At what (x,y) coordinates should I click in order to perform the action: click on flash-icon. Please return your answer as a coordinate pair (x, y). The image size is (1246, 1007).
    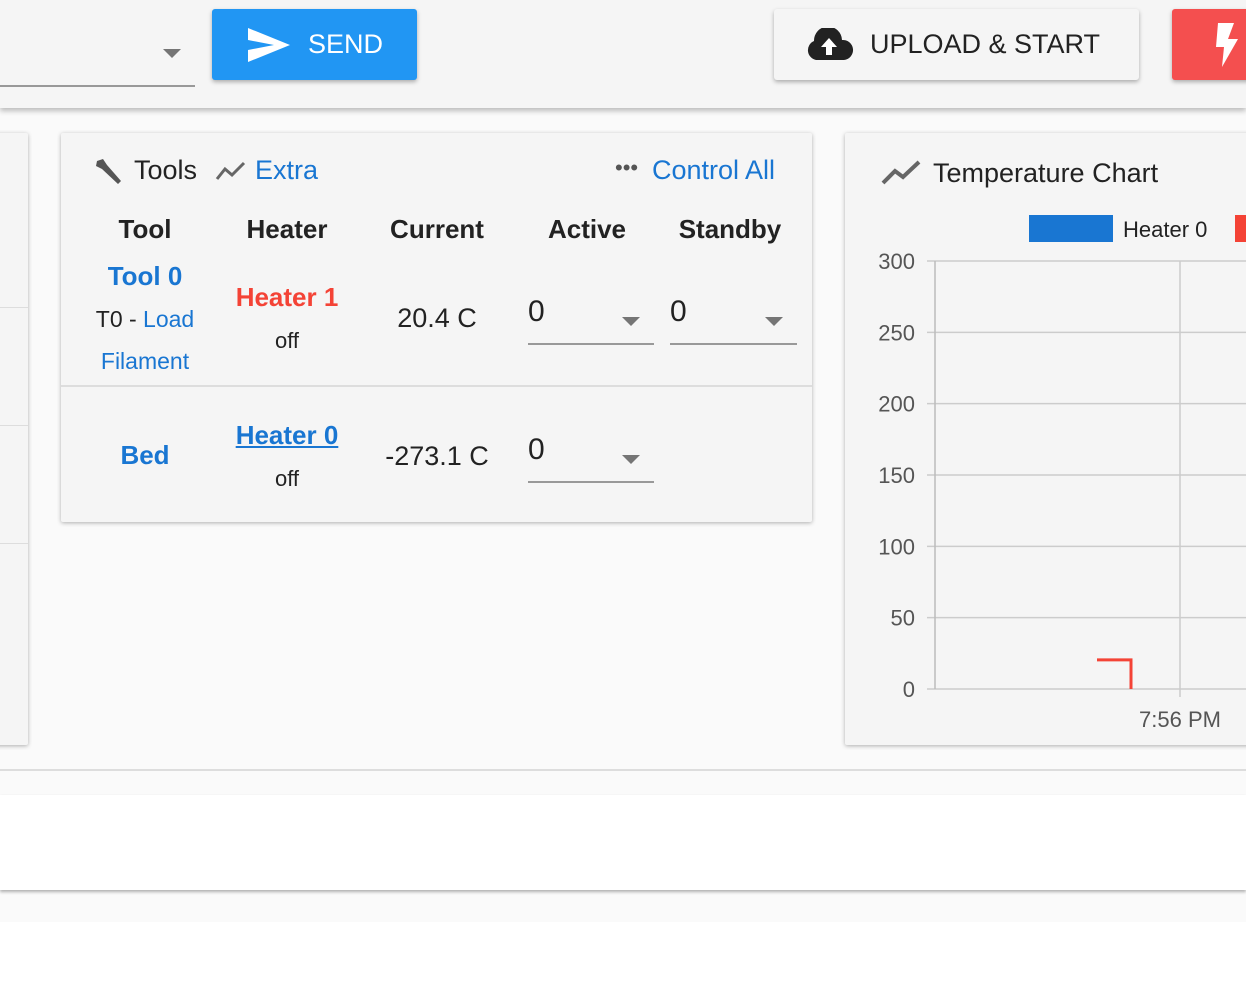
    Looking at the image, I should click on (1227, 44).